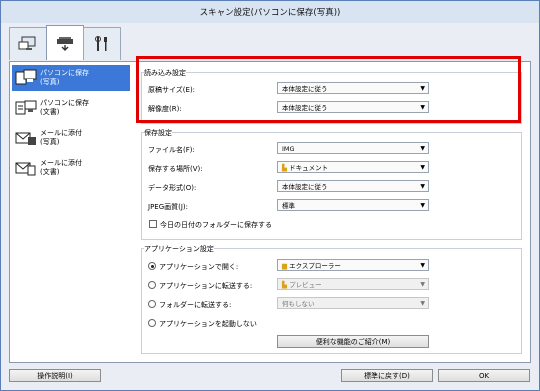  I want to click on tools-icon, so click(101, 43).